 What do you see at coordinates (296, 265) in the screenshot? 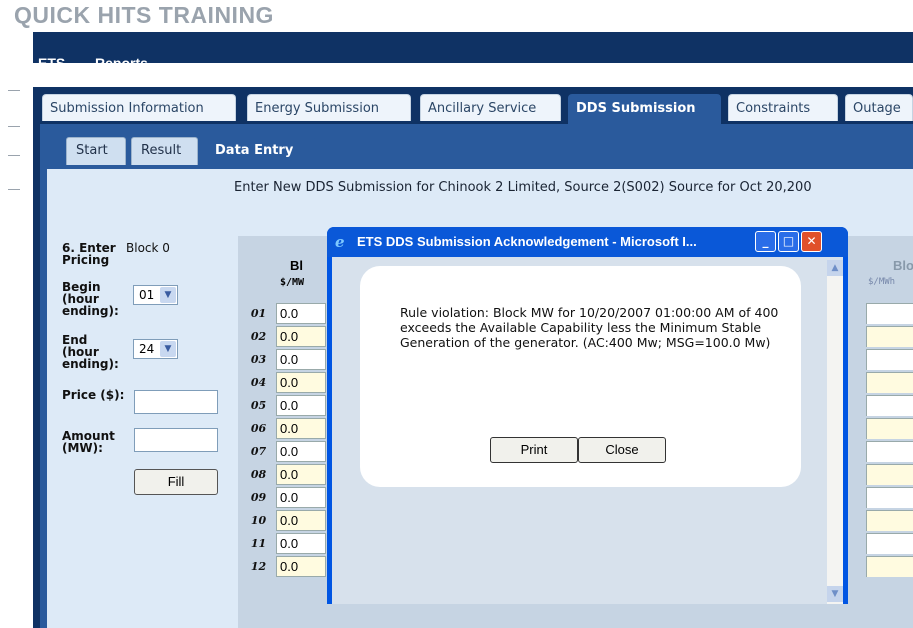
I see `grid-block-header: Bl` at bounding box center [296, 265].